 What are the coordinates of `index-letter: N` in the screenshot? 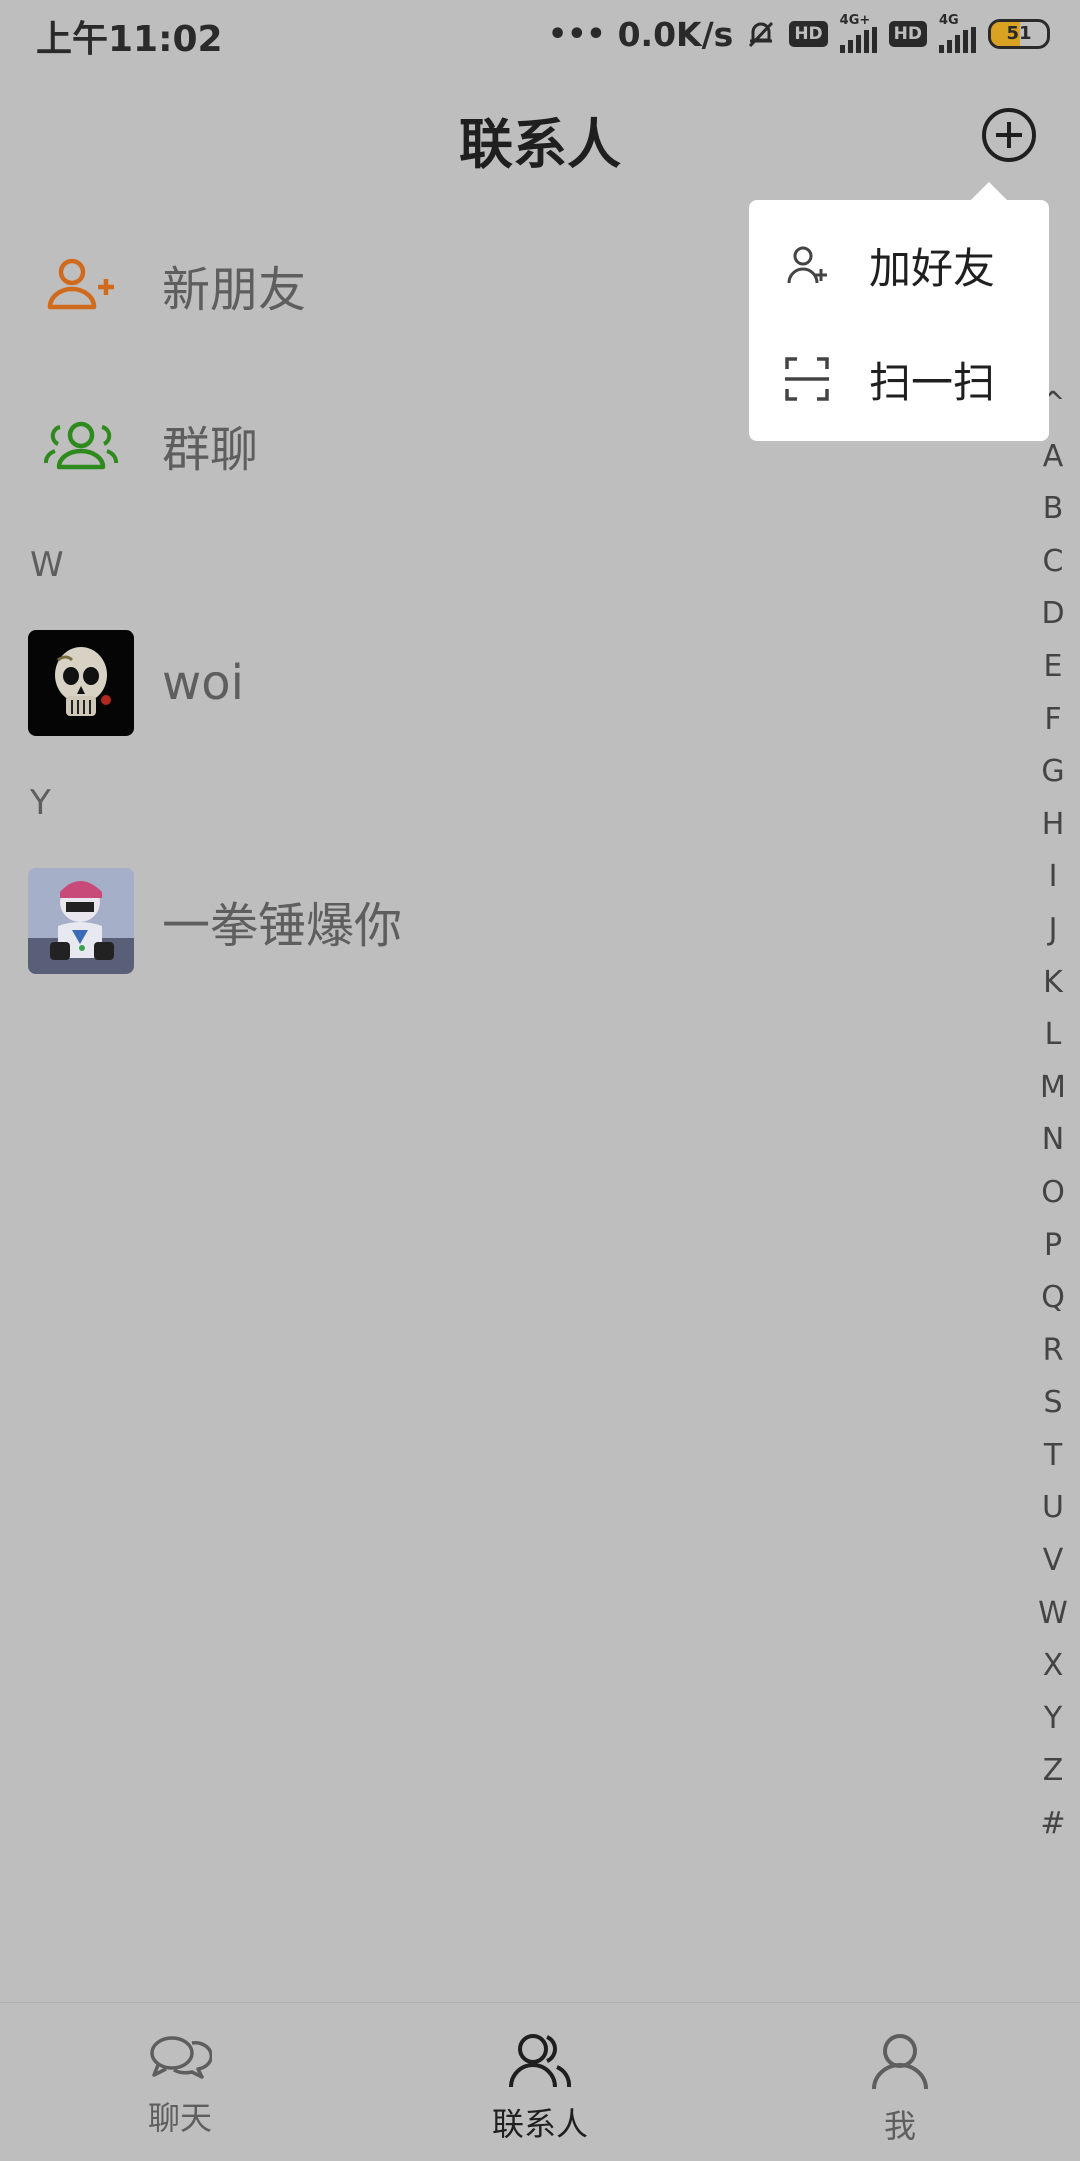 It's located at (1053, 1140).